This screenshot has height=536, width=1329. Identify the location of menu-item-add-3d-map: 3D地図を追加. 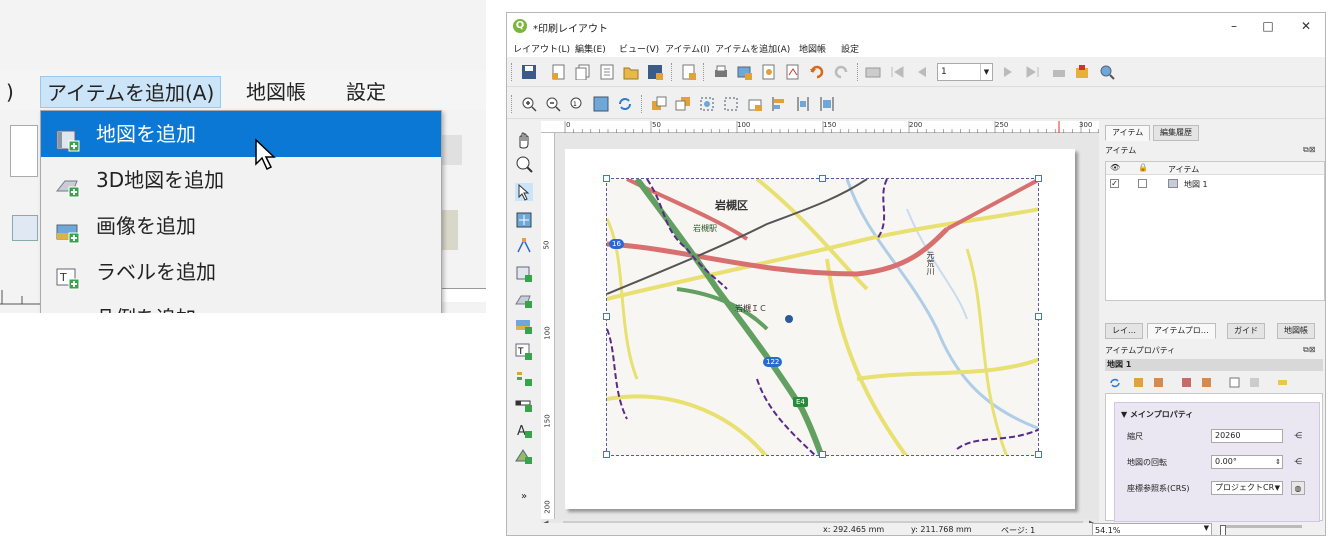
(241, 180).